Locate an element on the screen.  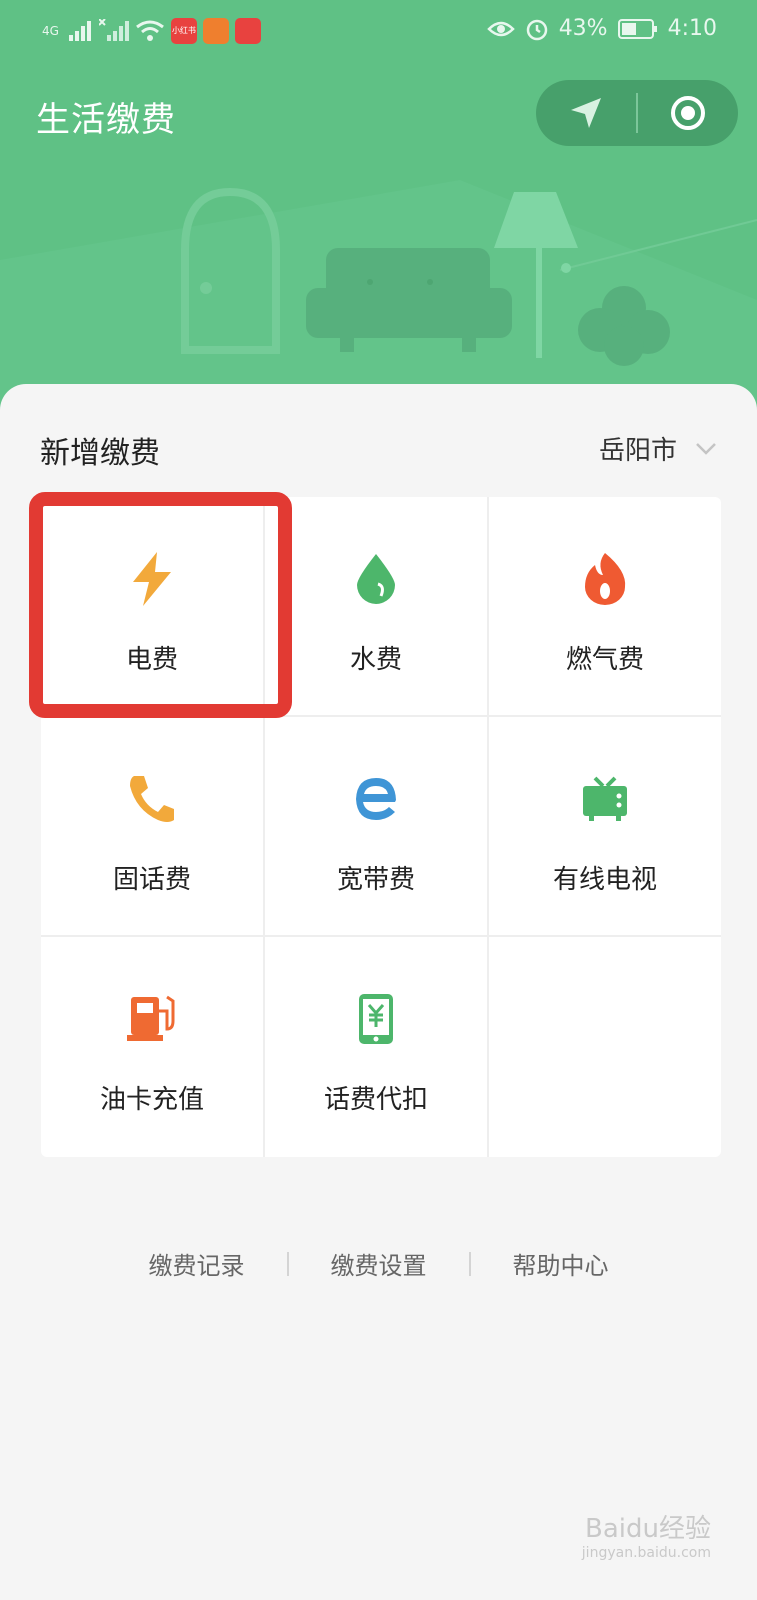
broadband-e-icon is located at coordinates (376, 799).